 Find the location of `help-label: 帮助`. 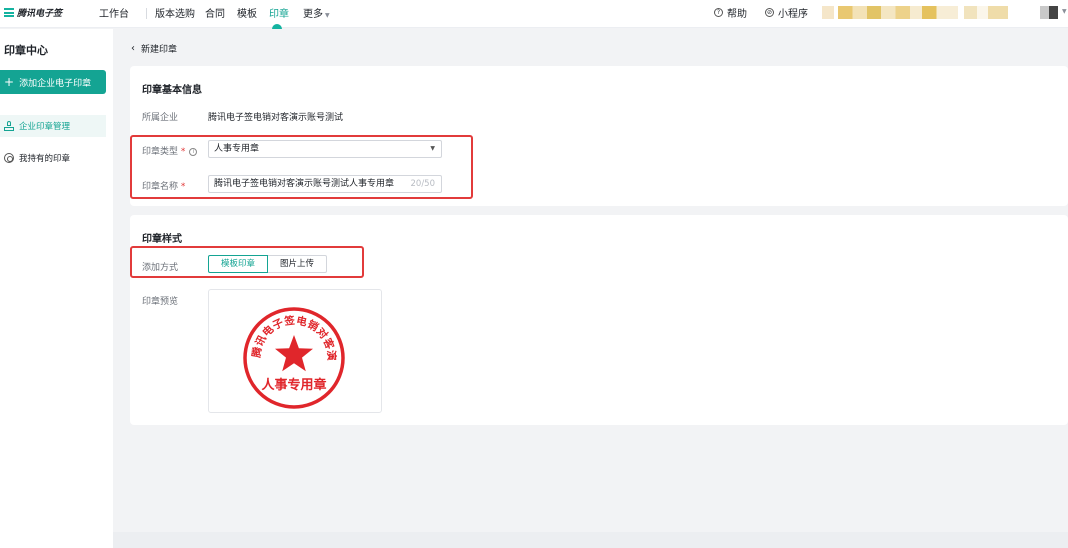

help-label: 帮助 is located at coordinates (737, 14).